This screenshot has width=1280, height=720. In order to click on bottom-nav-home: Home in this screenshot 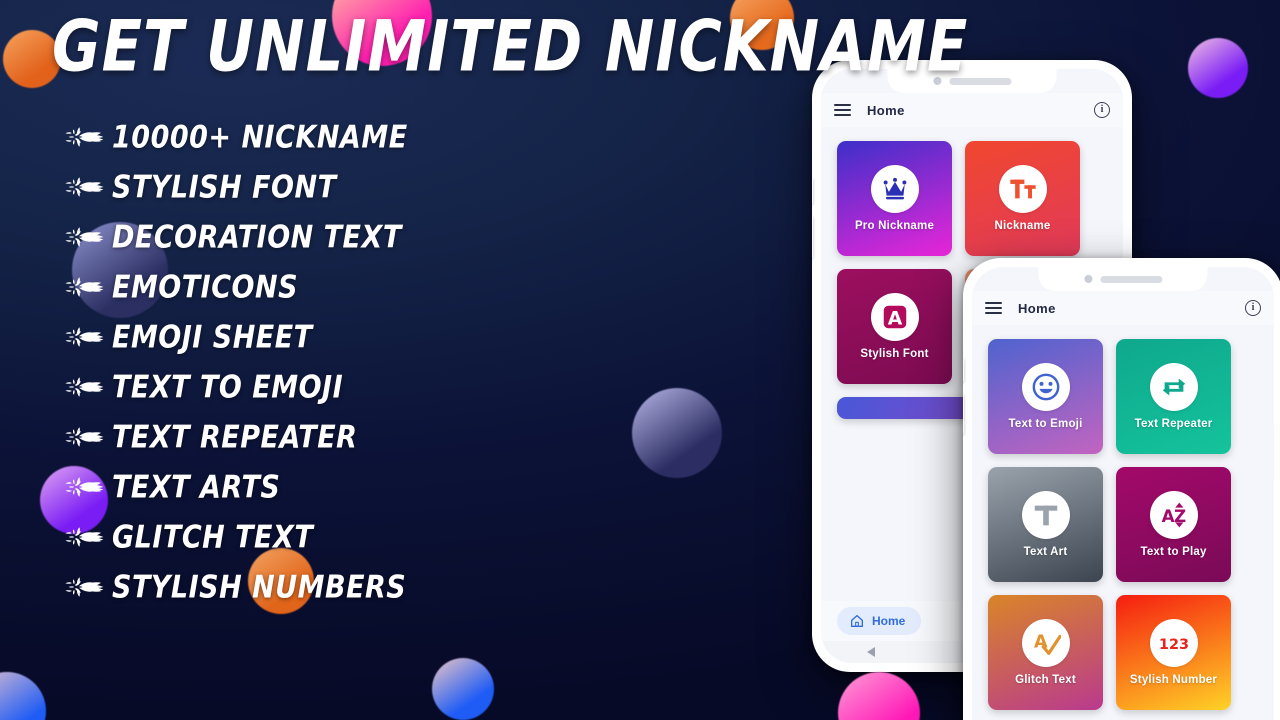, I will do `click(879, 621)`.